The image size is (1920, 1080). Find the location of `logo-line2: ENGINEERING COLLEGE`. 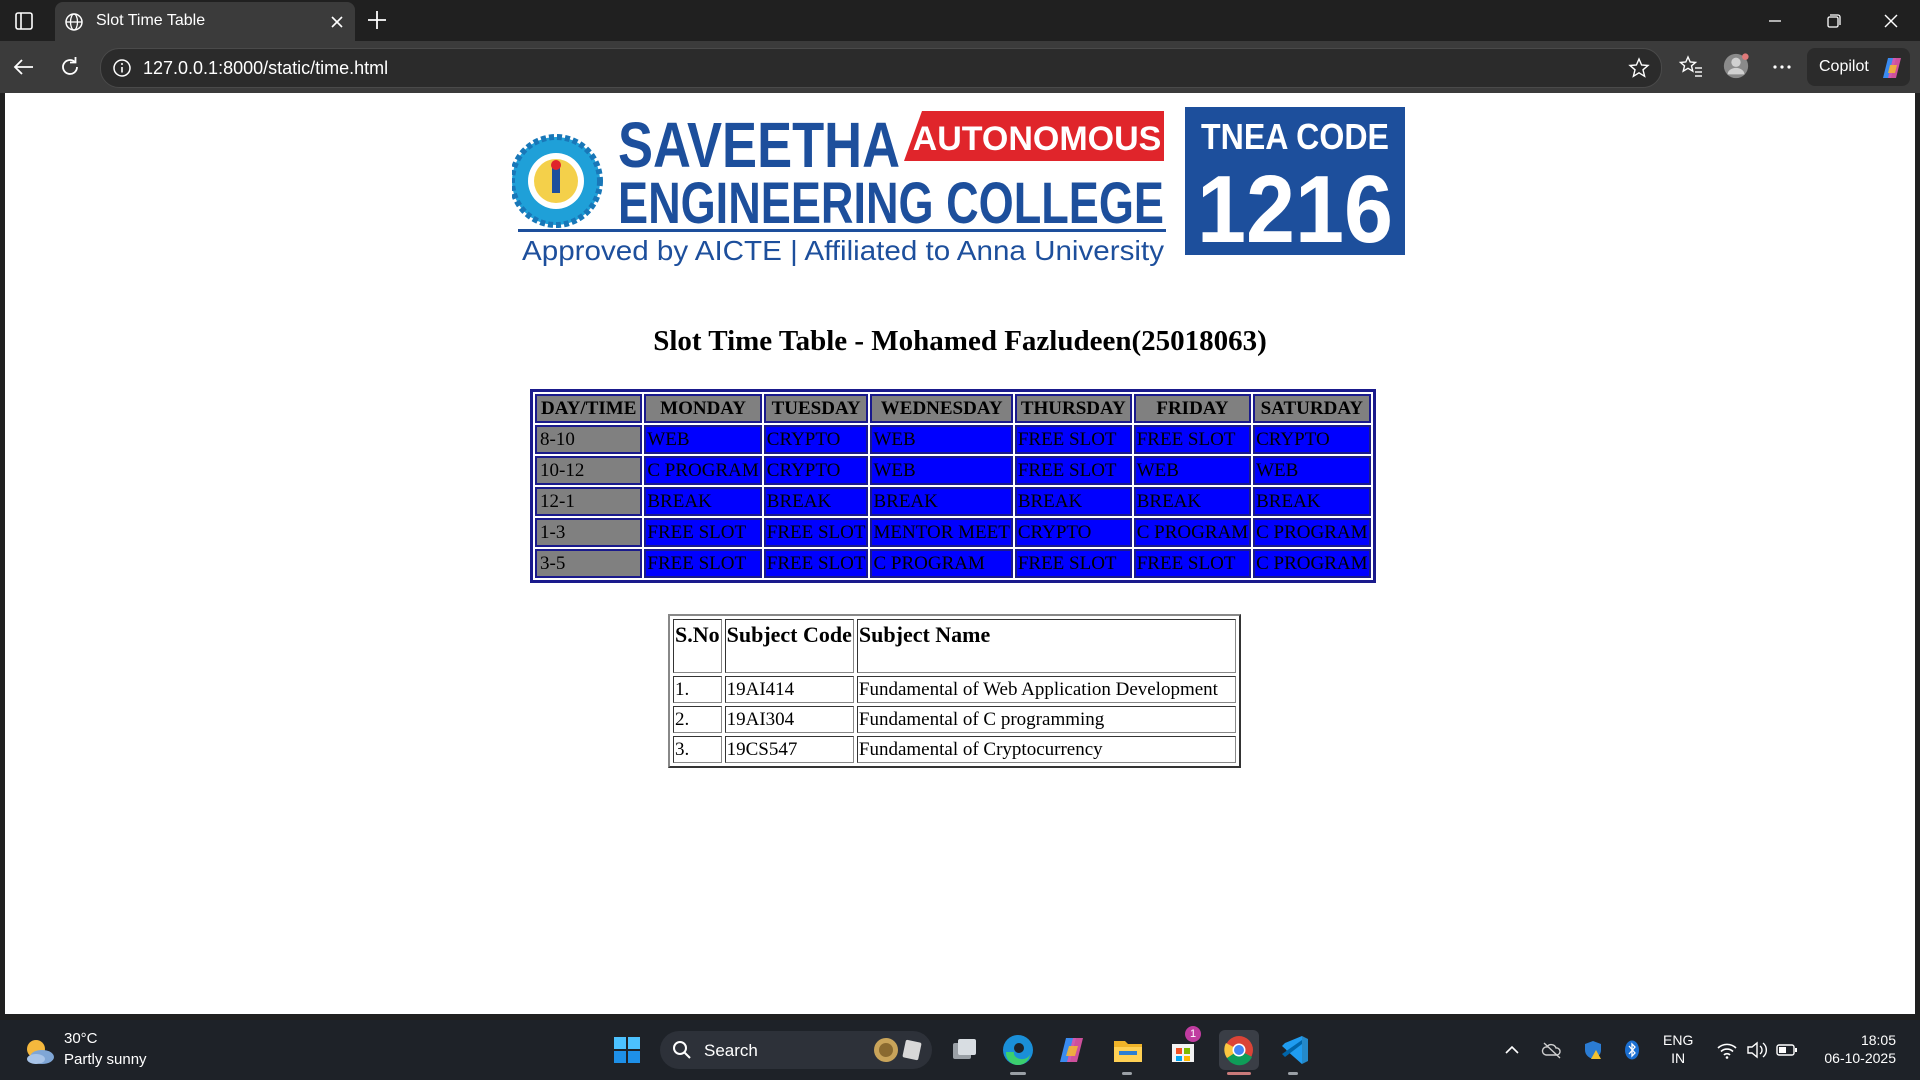

logo-line2: ENGINEERING COLLEGE is located at coordinates (891, 203).